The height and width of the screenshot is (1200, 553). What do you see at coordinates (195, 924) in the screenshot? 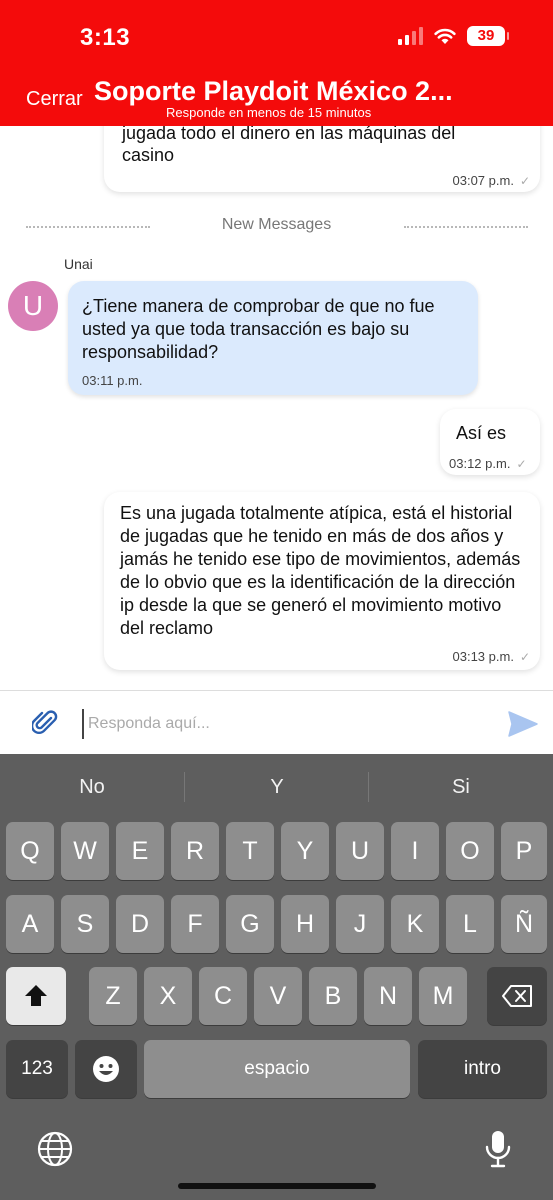
I see `key-f: F` at bounding box center [195, 924].